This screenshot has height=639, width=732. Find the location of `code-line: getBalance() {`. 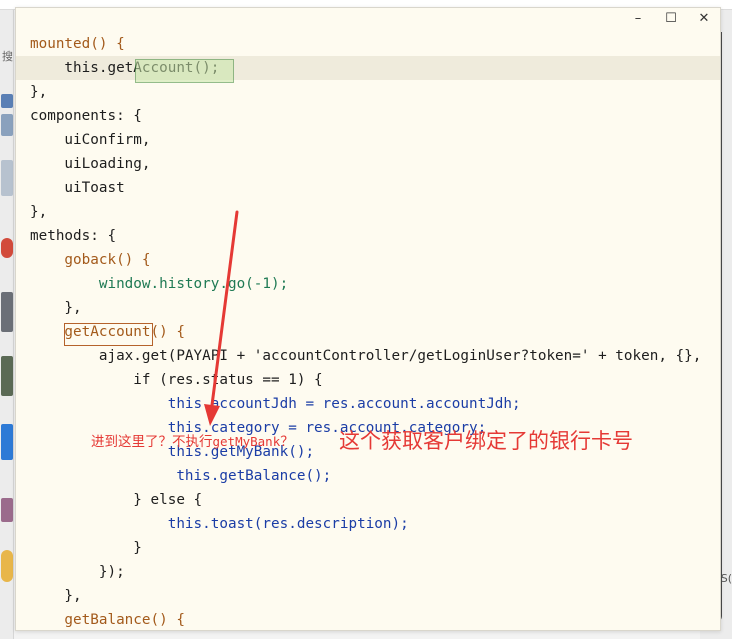

code-line: getBalance() { is located at coordinates (375, 620).